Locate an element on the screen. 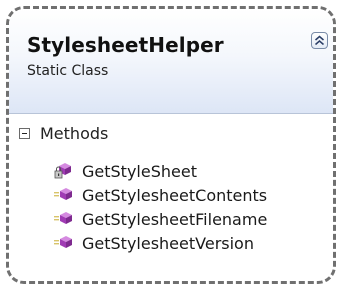  method-label: GetStylesheetVersion is located at coordinates (168, 243).